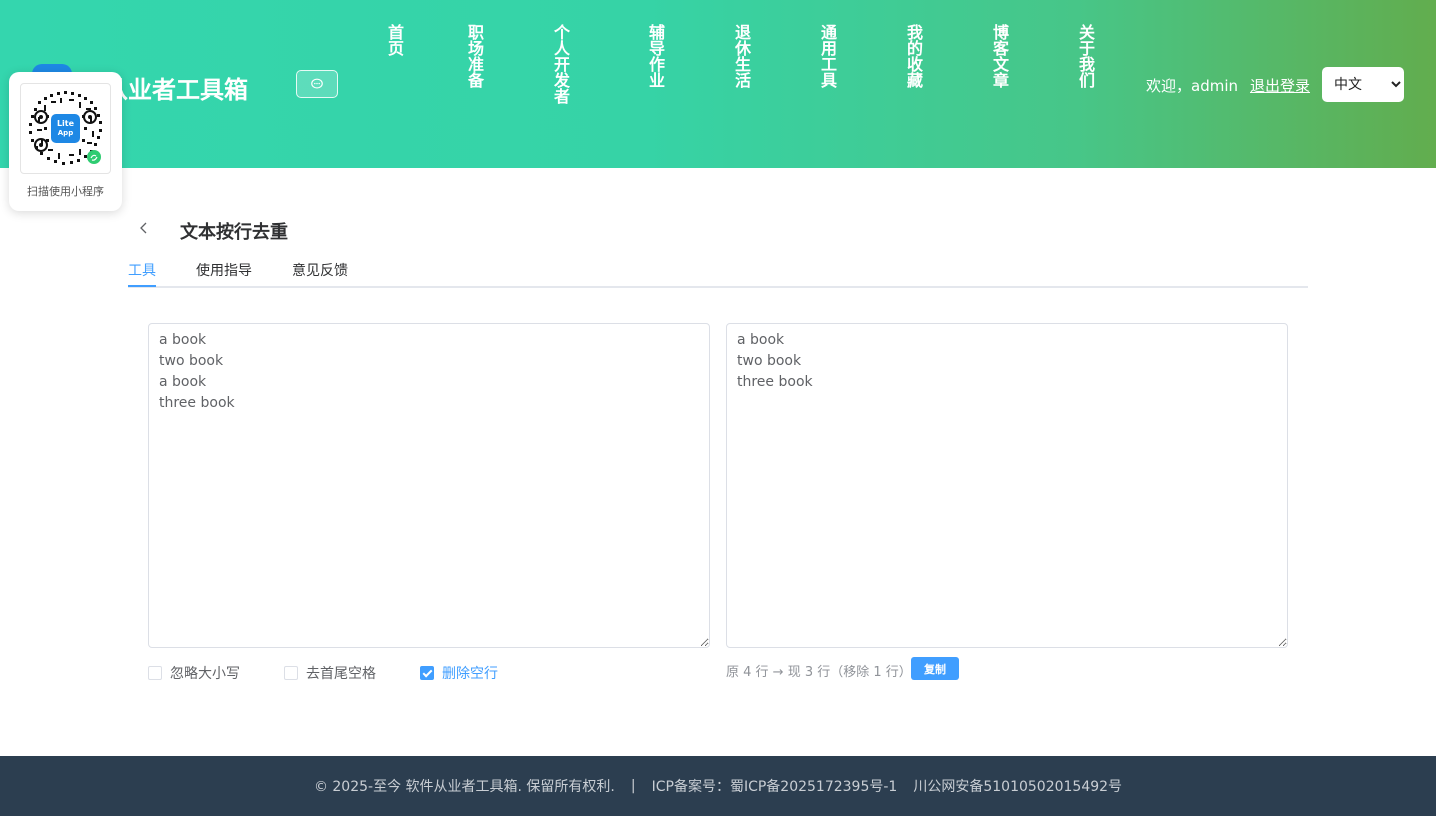 The height and width of the screenshot is (821, 1436). I want to click on checkbox-trim-spaces, so click(291, 673).